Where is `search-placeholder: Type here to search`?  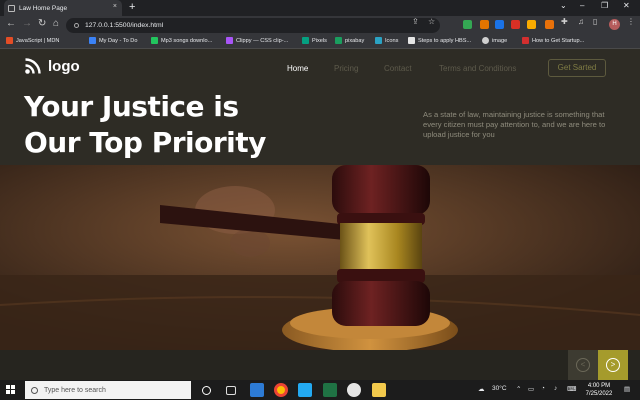
search-placeholder: Type here to search is located at coordinates (75, 390).